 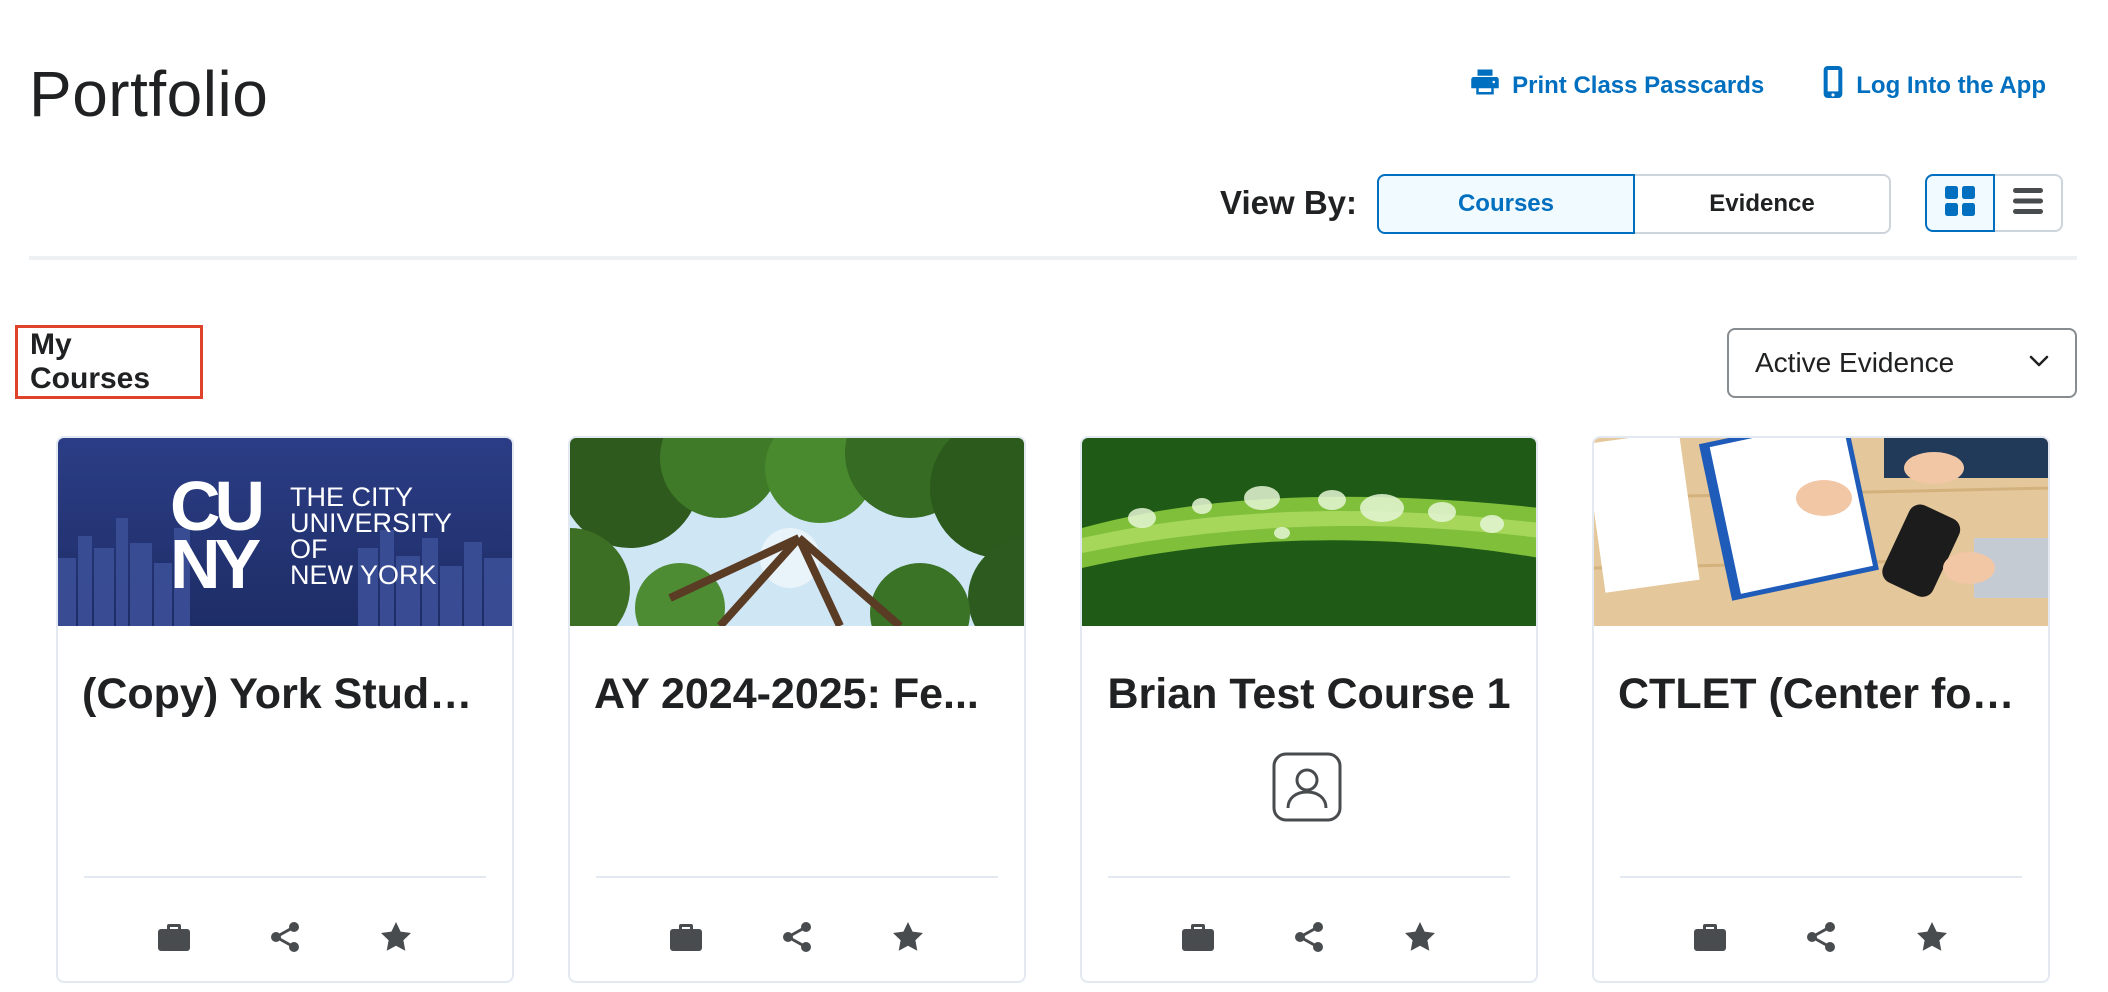 I want to click on view-by-label: View By:, so click(x=1288, y=202).